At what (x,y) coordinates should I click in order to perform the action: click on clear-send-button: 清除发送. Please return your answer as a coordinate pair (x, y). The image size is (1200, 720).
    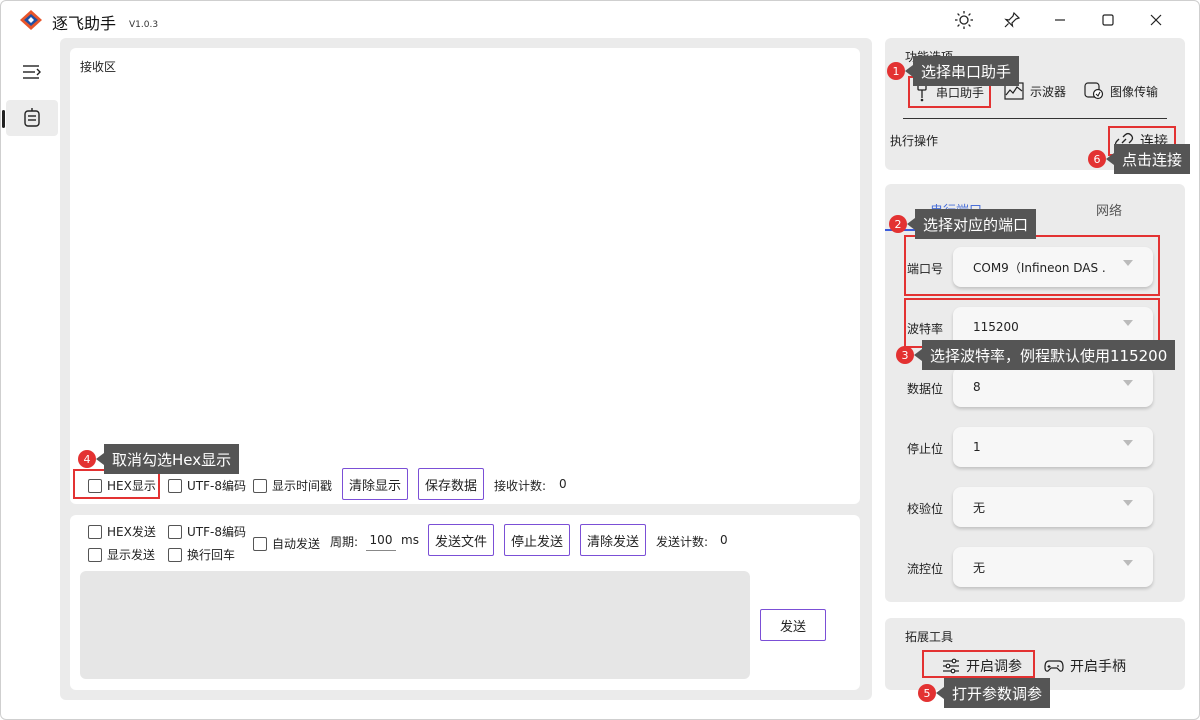
    Looking at the image, I should click on (613, 540).